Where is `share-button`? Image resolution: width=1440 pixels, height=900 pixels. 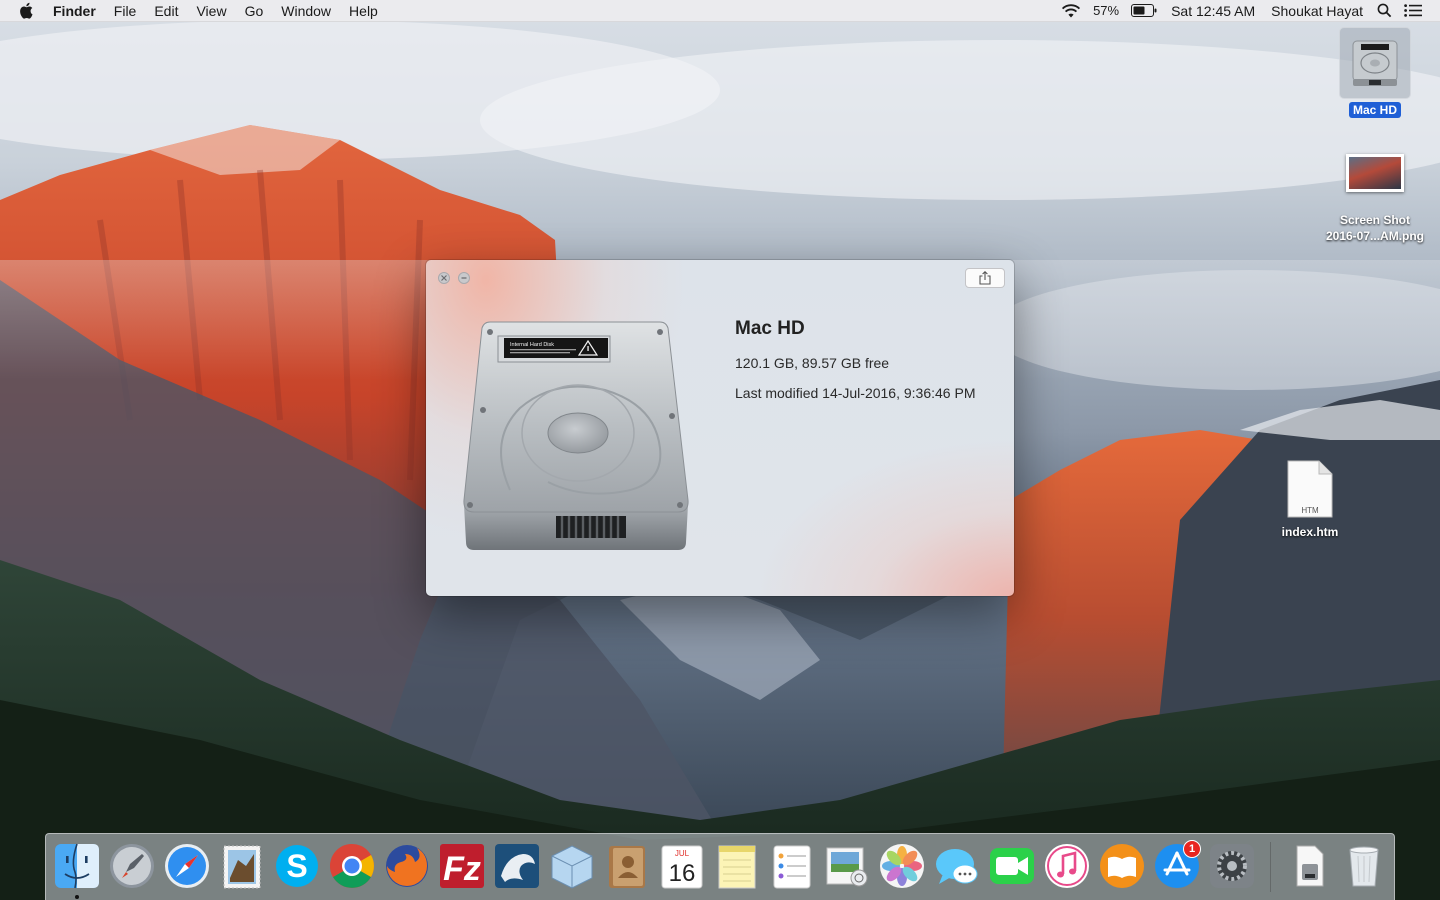
share-button is located at coordinates (985, 278).